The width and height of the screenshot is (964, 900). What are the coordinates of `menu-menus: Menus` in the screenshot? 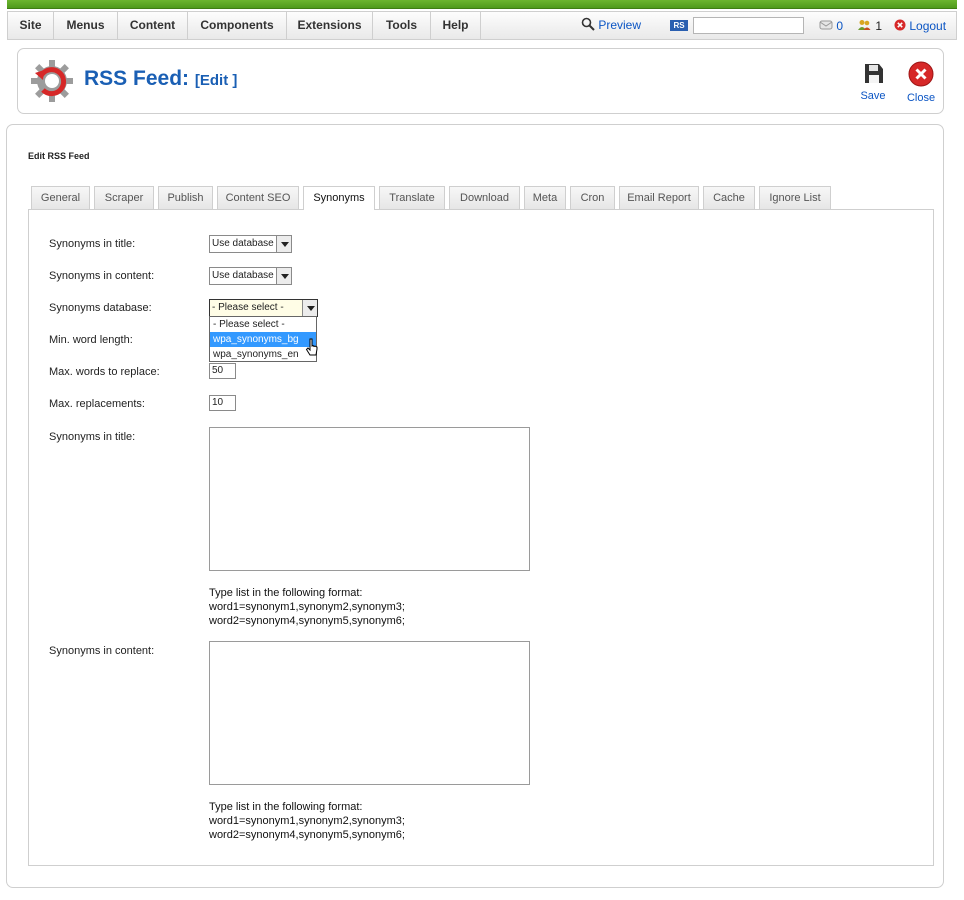 It's located at (86, 25).